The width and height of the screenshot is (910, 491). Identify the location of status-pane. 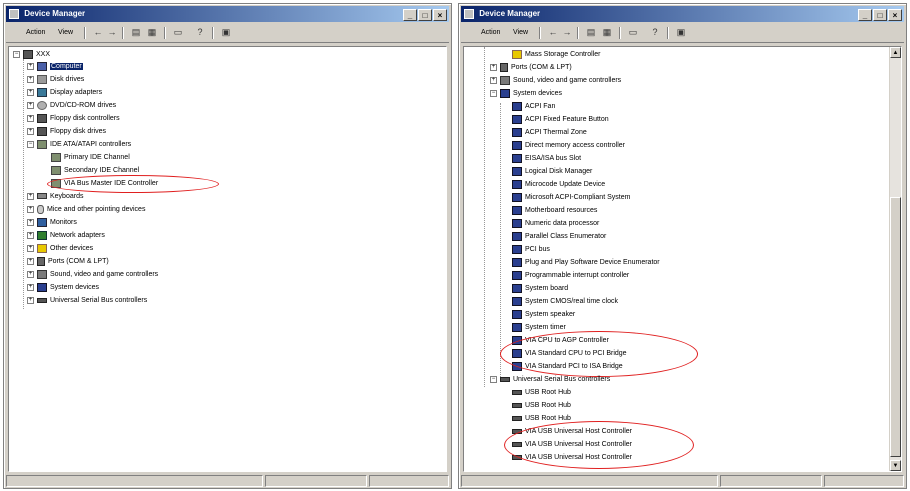
(864, 481).